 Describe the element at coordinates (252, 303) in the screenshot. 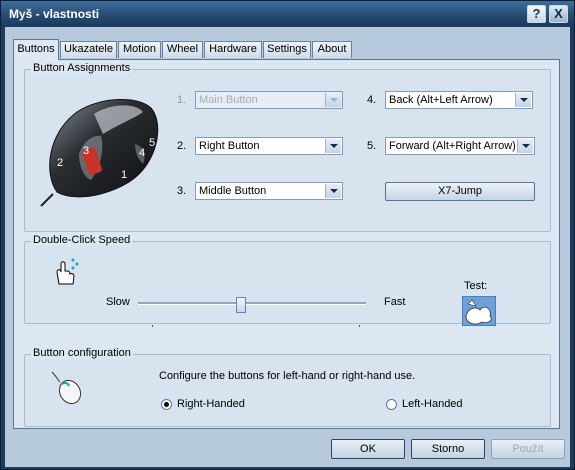

I see `double-click-speed-slider` at that location.